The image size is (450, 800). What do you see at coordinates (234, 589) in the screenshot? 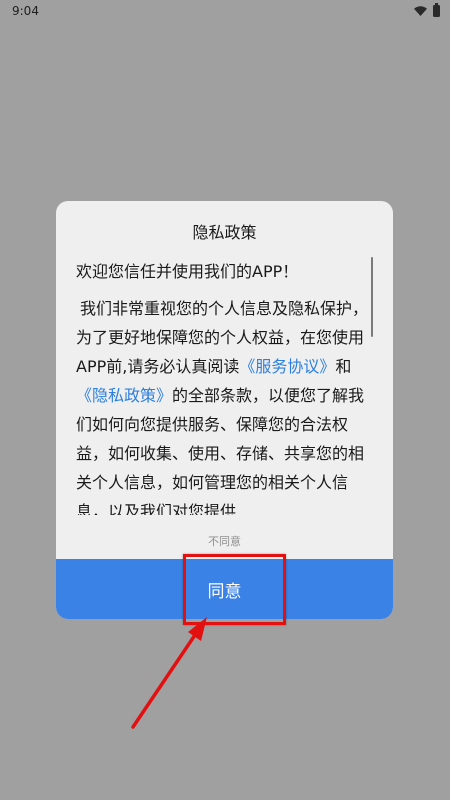
I see `highlight-box` at bounding box center [234, 589].